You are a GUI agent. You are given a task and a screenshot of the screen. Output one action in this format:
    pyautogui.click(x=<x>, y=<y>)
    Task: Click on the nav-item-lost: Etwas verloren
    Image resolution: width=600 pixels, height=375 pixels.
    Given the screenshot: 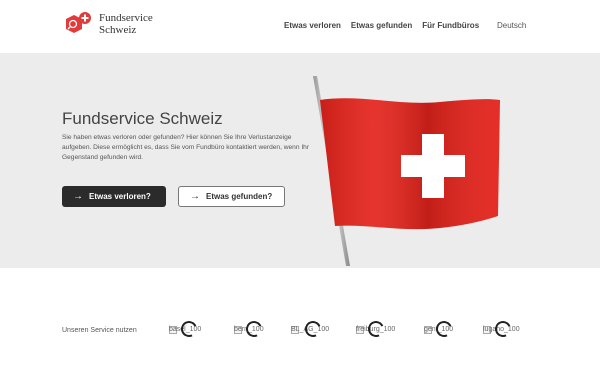 What is the action you would take?
    pyautogui.click(x=312, y=25)
    